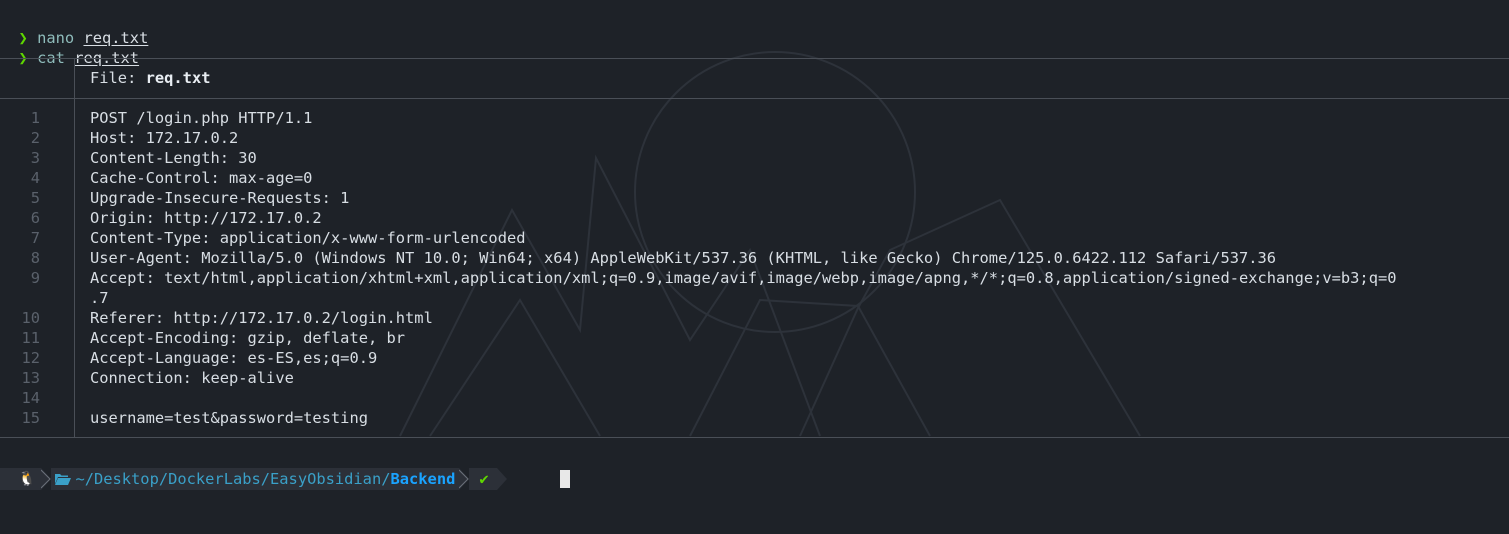 The image size is (1509, 534). I want to click on code-line: Origin: http://172.17.0.2, so click(206, 218).